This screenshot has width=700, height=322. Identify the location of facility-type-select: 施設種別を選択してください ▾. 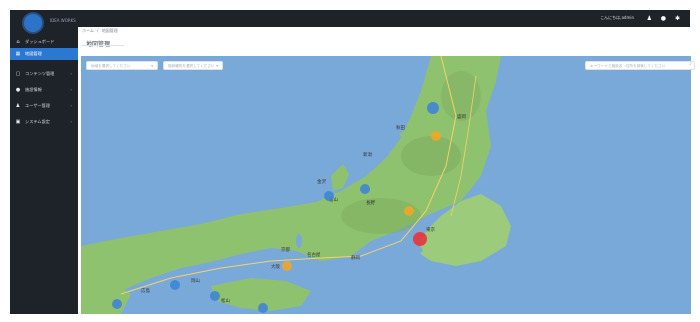
(193, 65).